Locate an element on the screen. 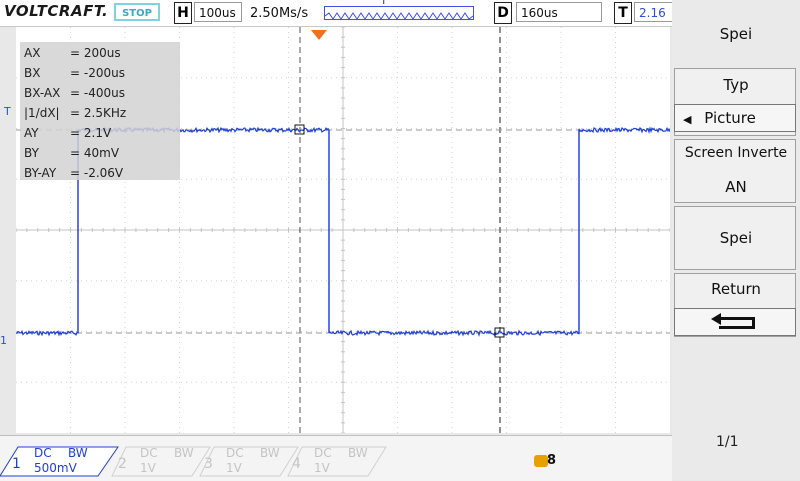 The image size is (800, 481). channel-1-tab: 1 DC BW 500mV is located at coordinates (49, 461).